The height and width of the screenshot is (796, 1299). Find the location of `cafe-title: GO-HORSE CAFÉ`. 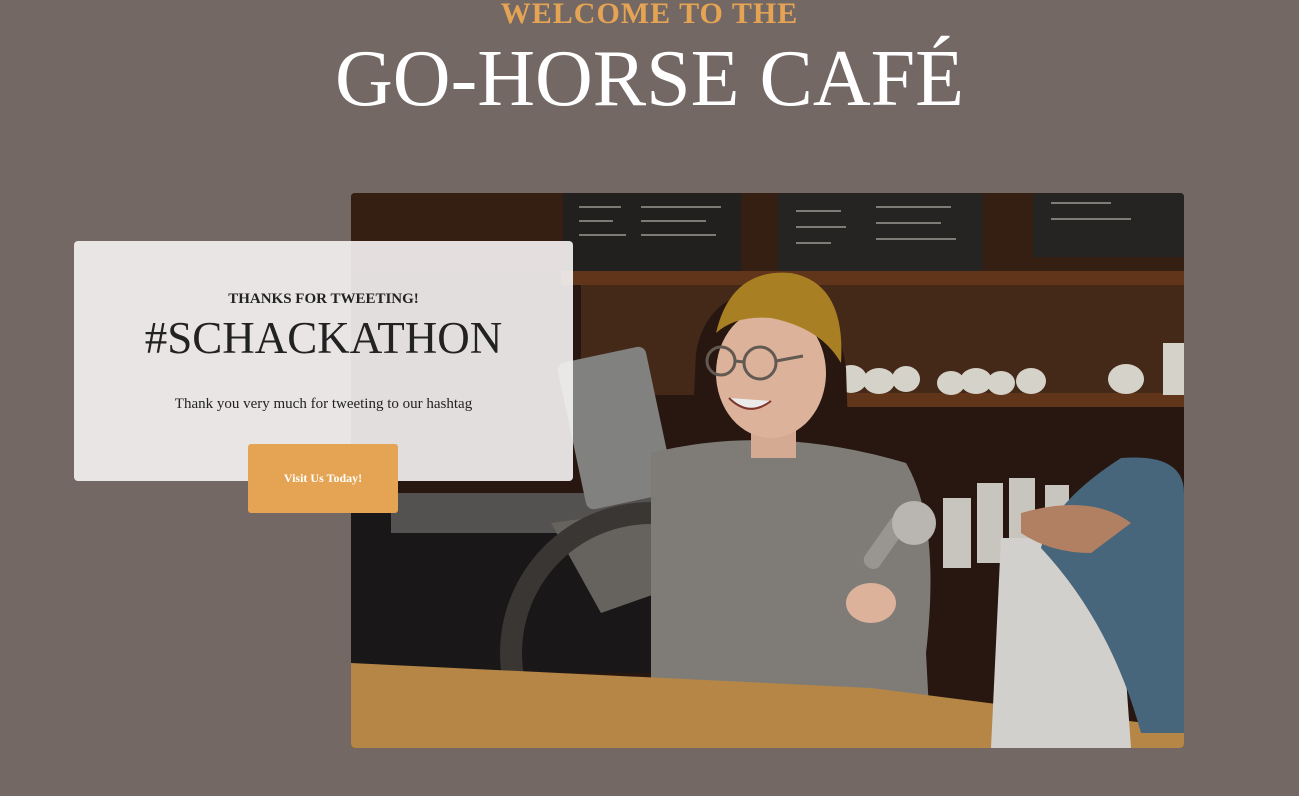

cafe-title: GO-HORSE CAFÉ is located at coordinates (649, 79).